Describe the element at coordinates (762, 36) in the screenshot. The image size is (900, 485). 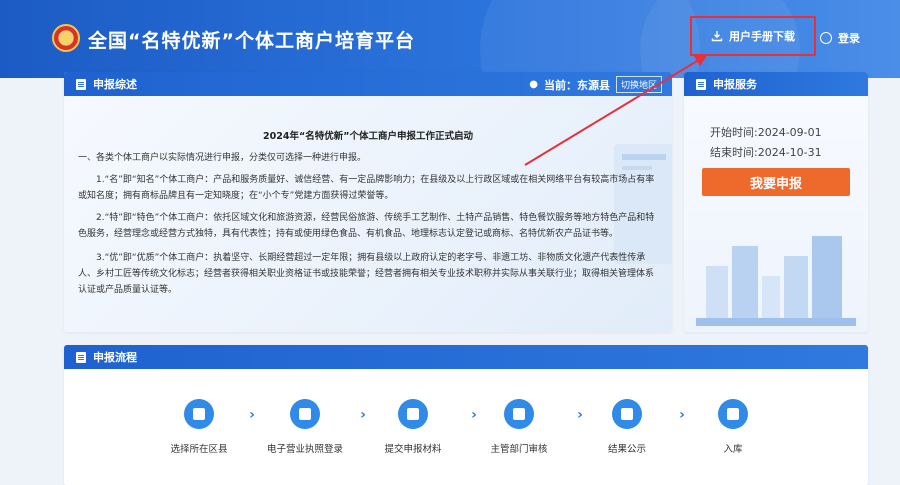
I see `manual-download-label: 用户手册下载` at that location.